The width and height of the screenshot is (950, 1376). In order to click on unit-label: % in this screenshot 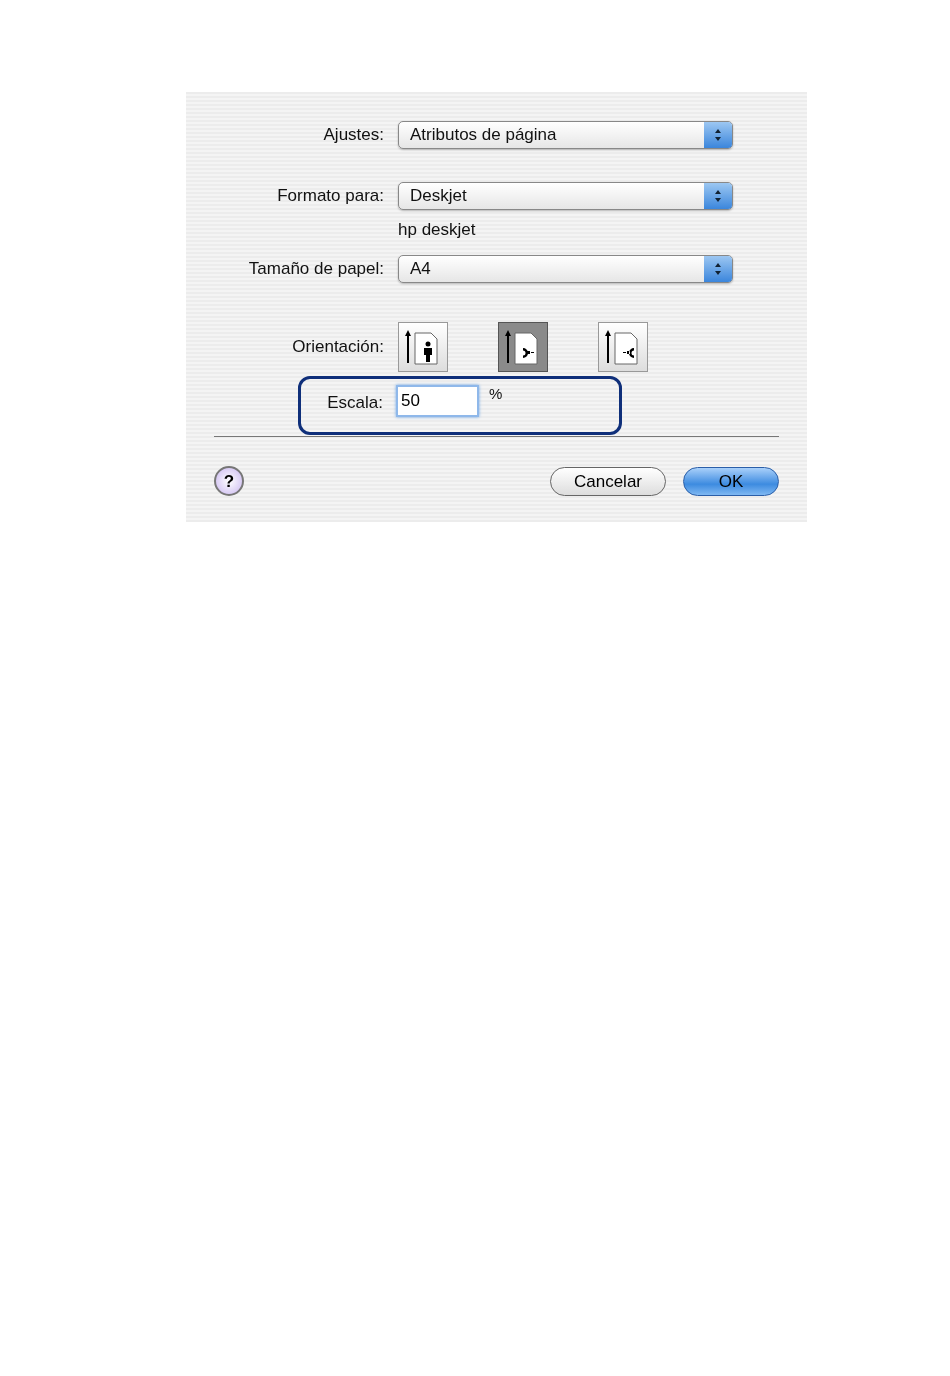, I will do `click(496, 394)`.